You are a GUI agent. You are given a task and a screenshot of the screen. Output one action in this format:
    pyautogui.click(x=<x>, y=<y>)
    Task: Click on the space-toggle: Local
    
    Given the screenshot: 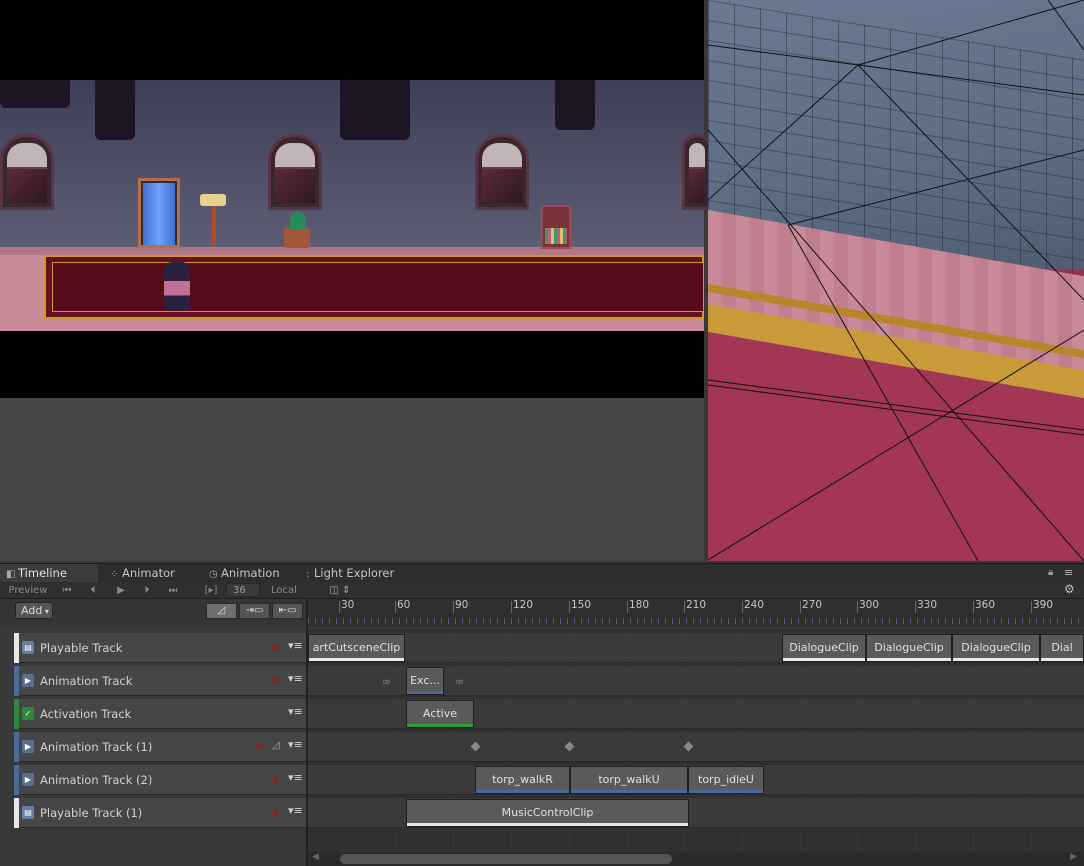 What is the action you would take?
    pyautogui.click(x=284, y=590)
    